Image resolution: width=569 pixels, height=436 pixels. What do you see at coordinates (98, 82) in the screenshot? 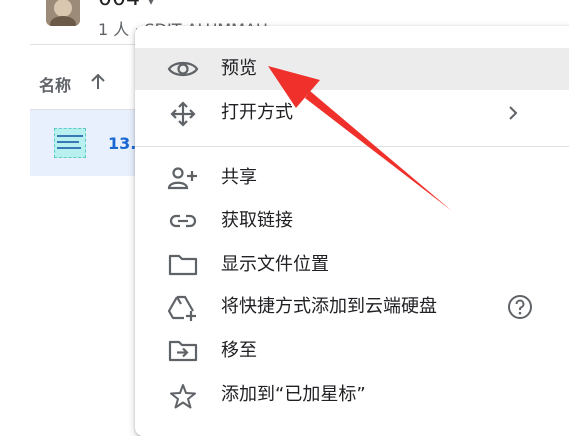
I see `arrow-up-icon` at bounding box center [98, 82].